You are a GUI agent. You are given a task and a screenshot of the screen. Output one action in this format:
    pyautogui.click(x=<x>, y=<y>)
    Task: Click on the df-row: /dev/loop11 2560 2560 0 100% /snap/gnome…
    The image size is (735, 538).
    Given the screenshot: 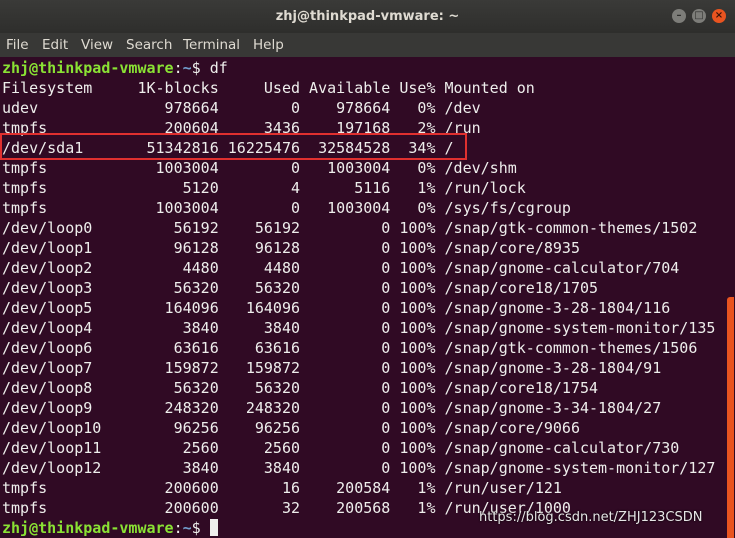 What is the action you would take?
    pyautogui.click(x=341, y=448)
    